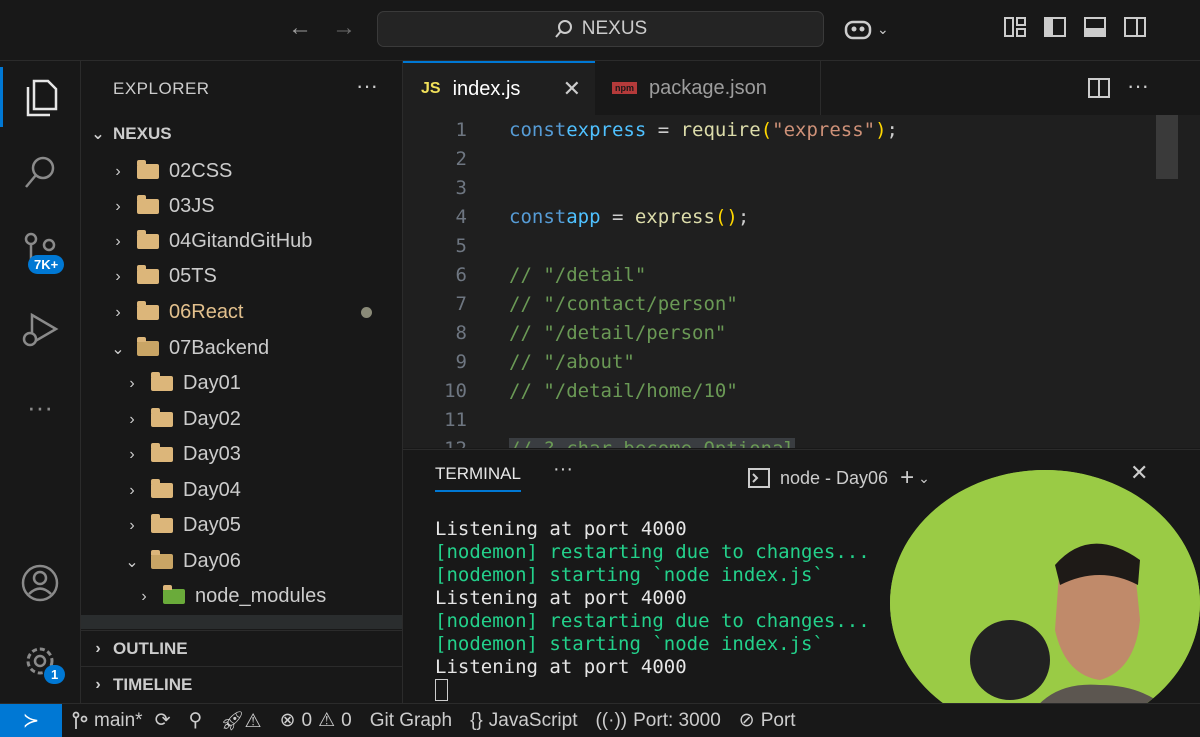  I want to click on rocket-icon: 🚀︎⚠, so click(240, 721).